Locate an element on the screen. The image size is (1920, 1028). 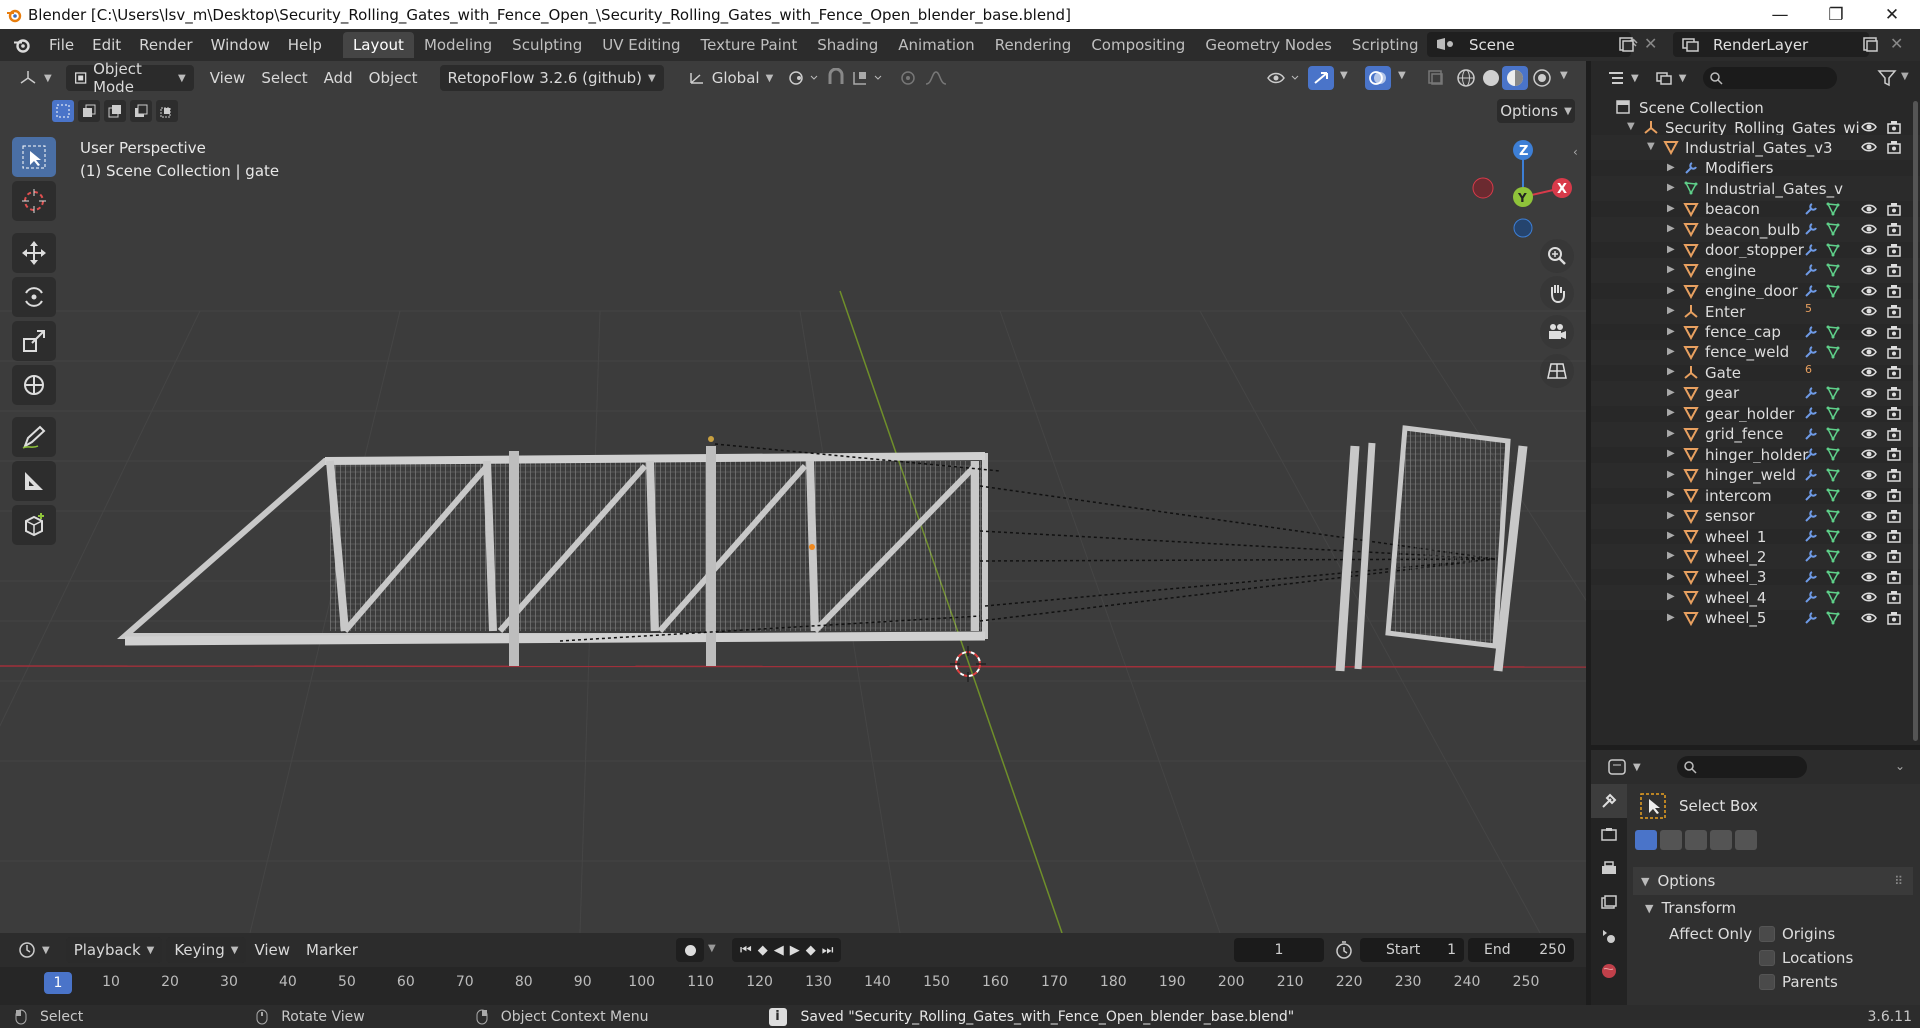
scene-tab is located at coordinates (1609, 937).